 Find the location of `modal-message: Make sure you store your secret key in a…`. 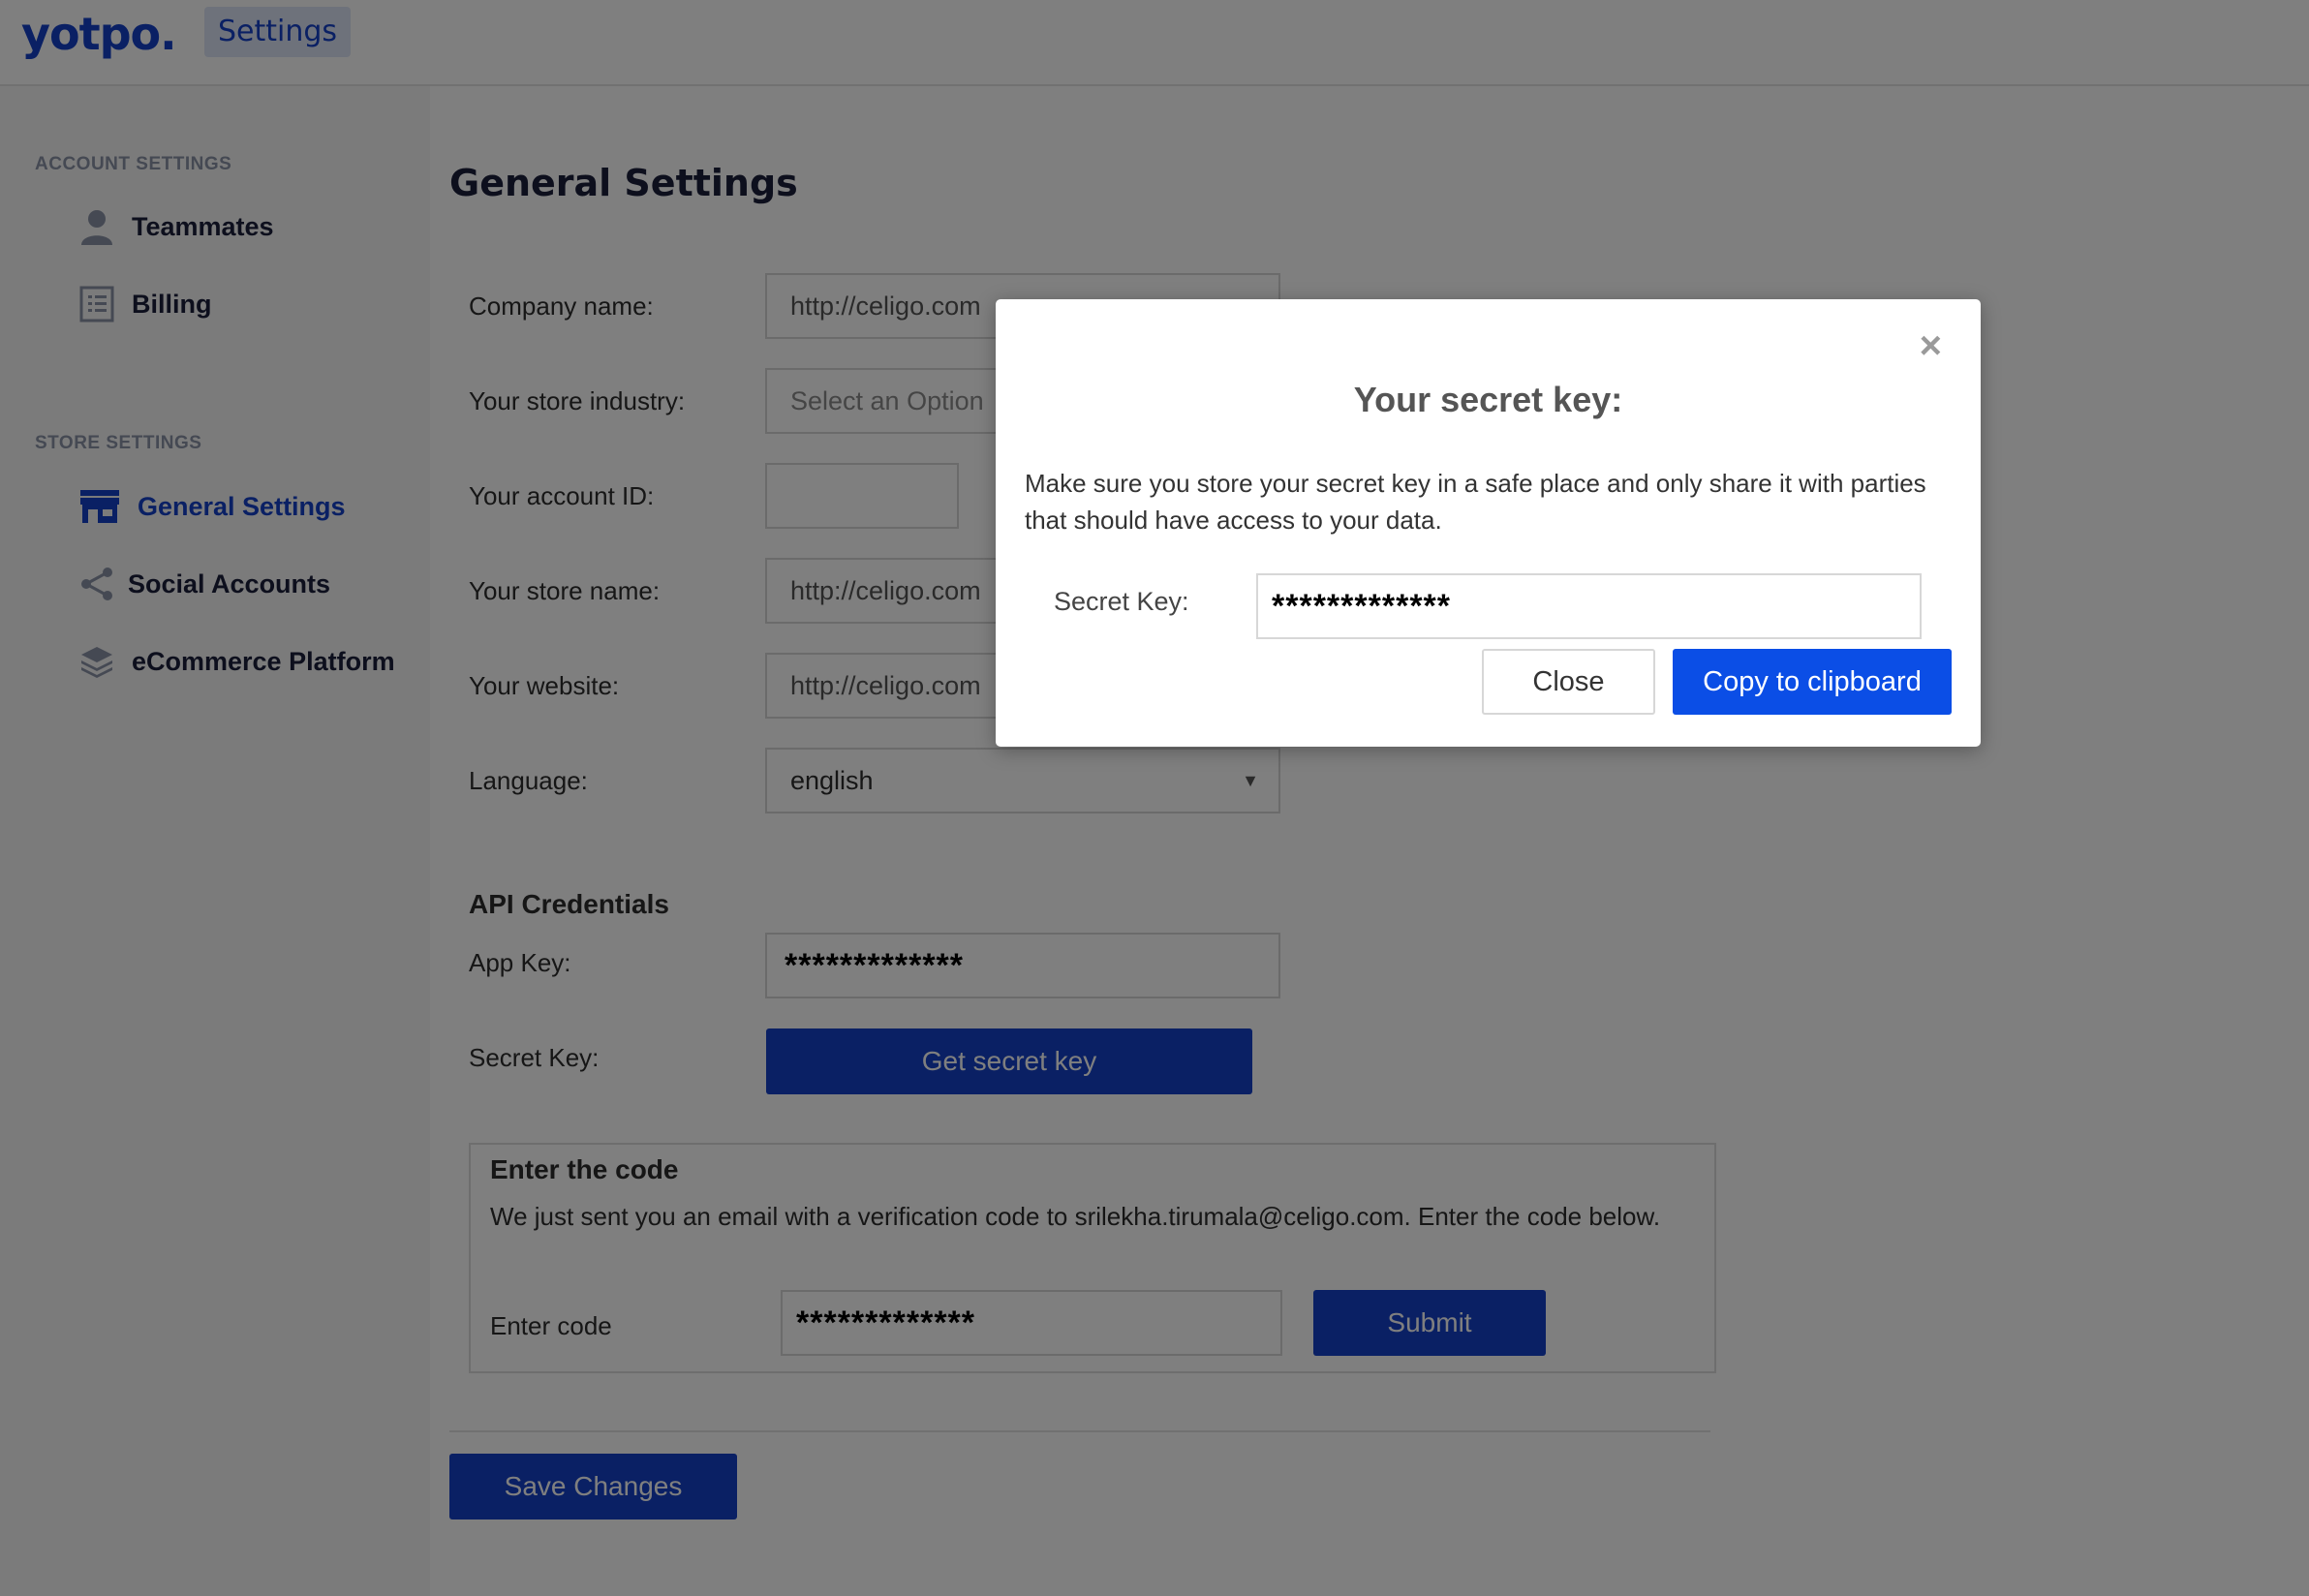

modal-message: Make sure you store your secret key in a… is located at coordinates (1476, 502).